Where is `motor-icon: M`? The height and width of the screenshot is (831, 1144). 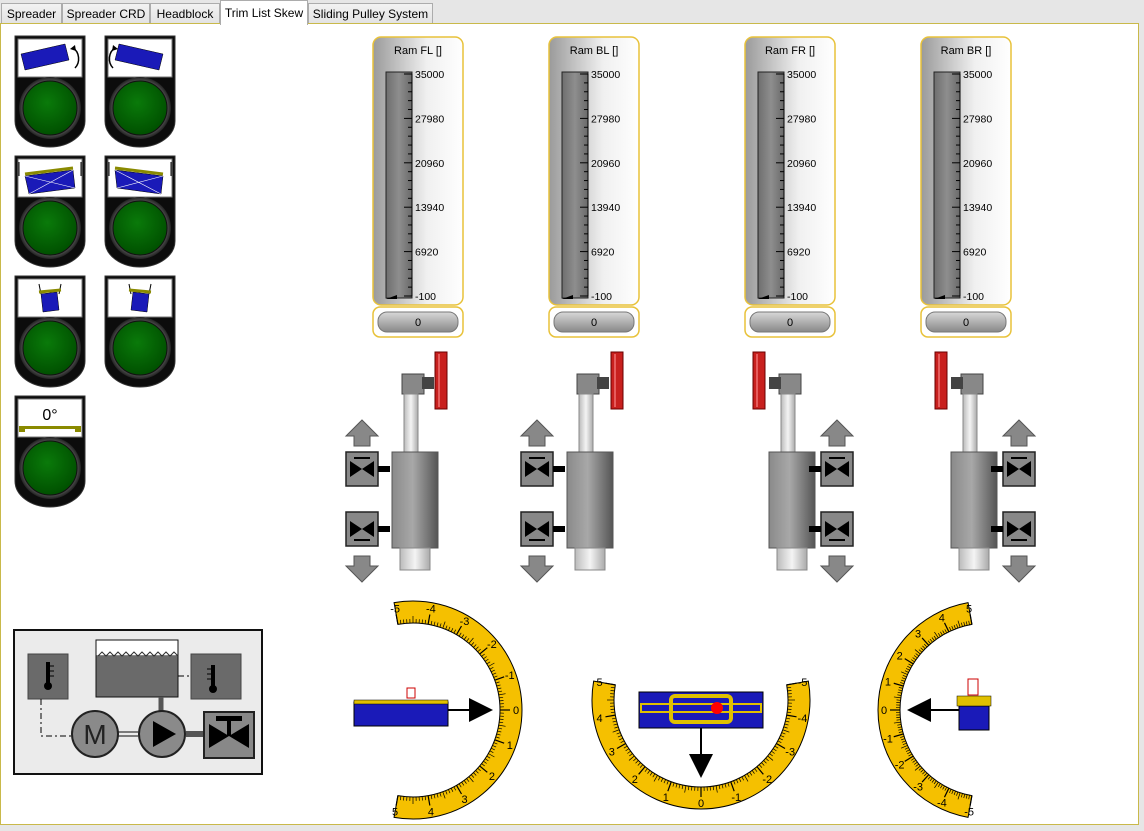
motor-icon: M is located at coordinates (95, 734).